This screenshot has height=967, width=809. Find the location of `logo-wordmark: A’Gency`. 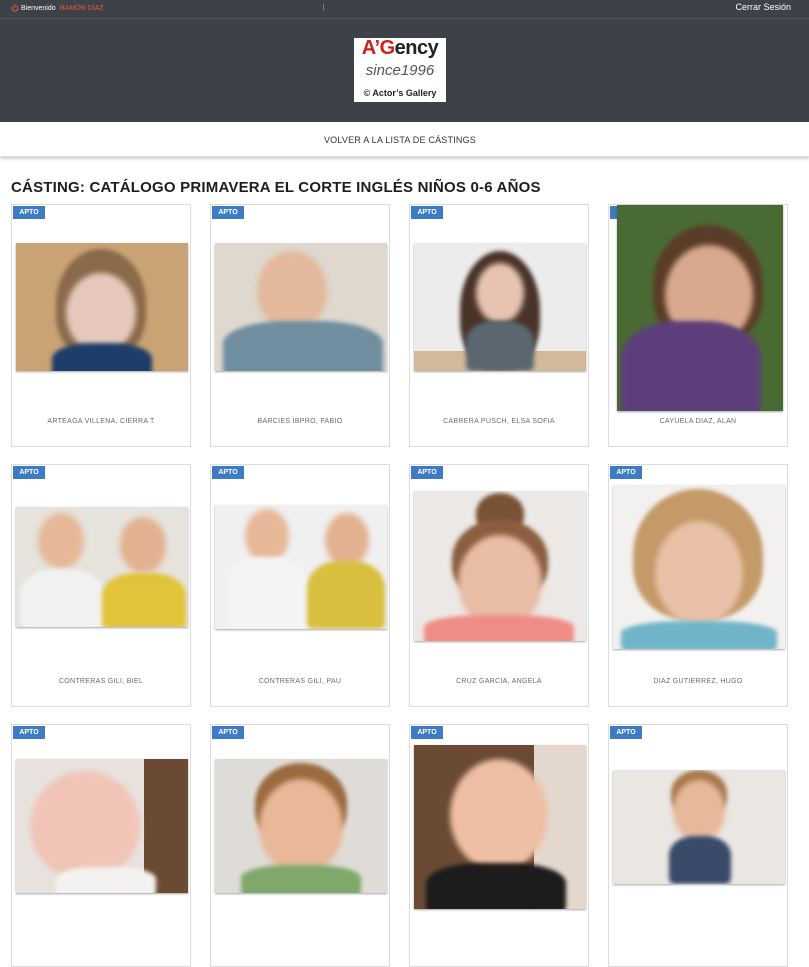

logo-wordmark: A’Gency is located at coordinates (400, 48).